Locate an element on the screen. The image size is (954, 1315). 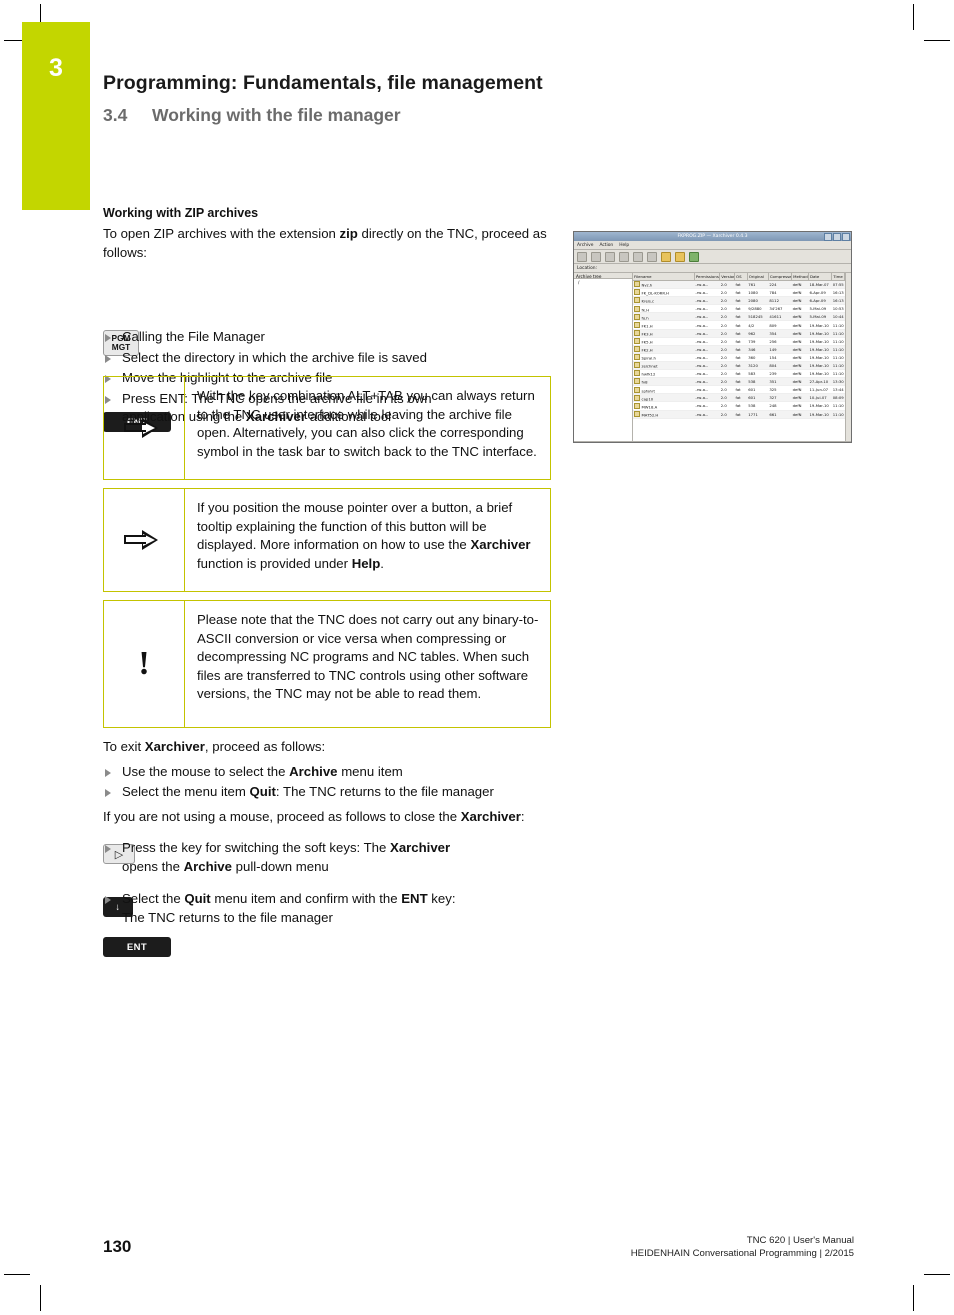
exit-intro-pre: To exit is located at coordinates (124, 746).